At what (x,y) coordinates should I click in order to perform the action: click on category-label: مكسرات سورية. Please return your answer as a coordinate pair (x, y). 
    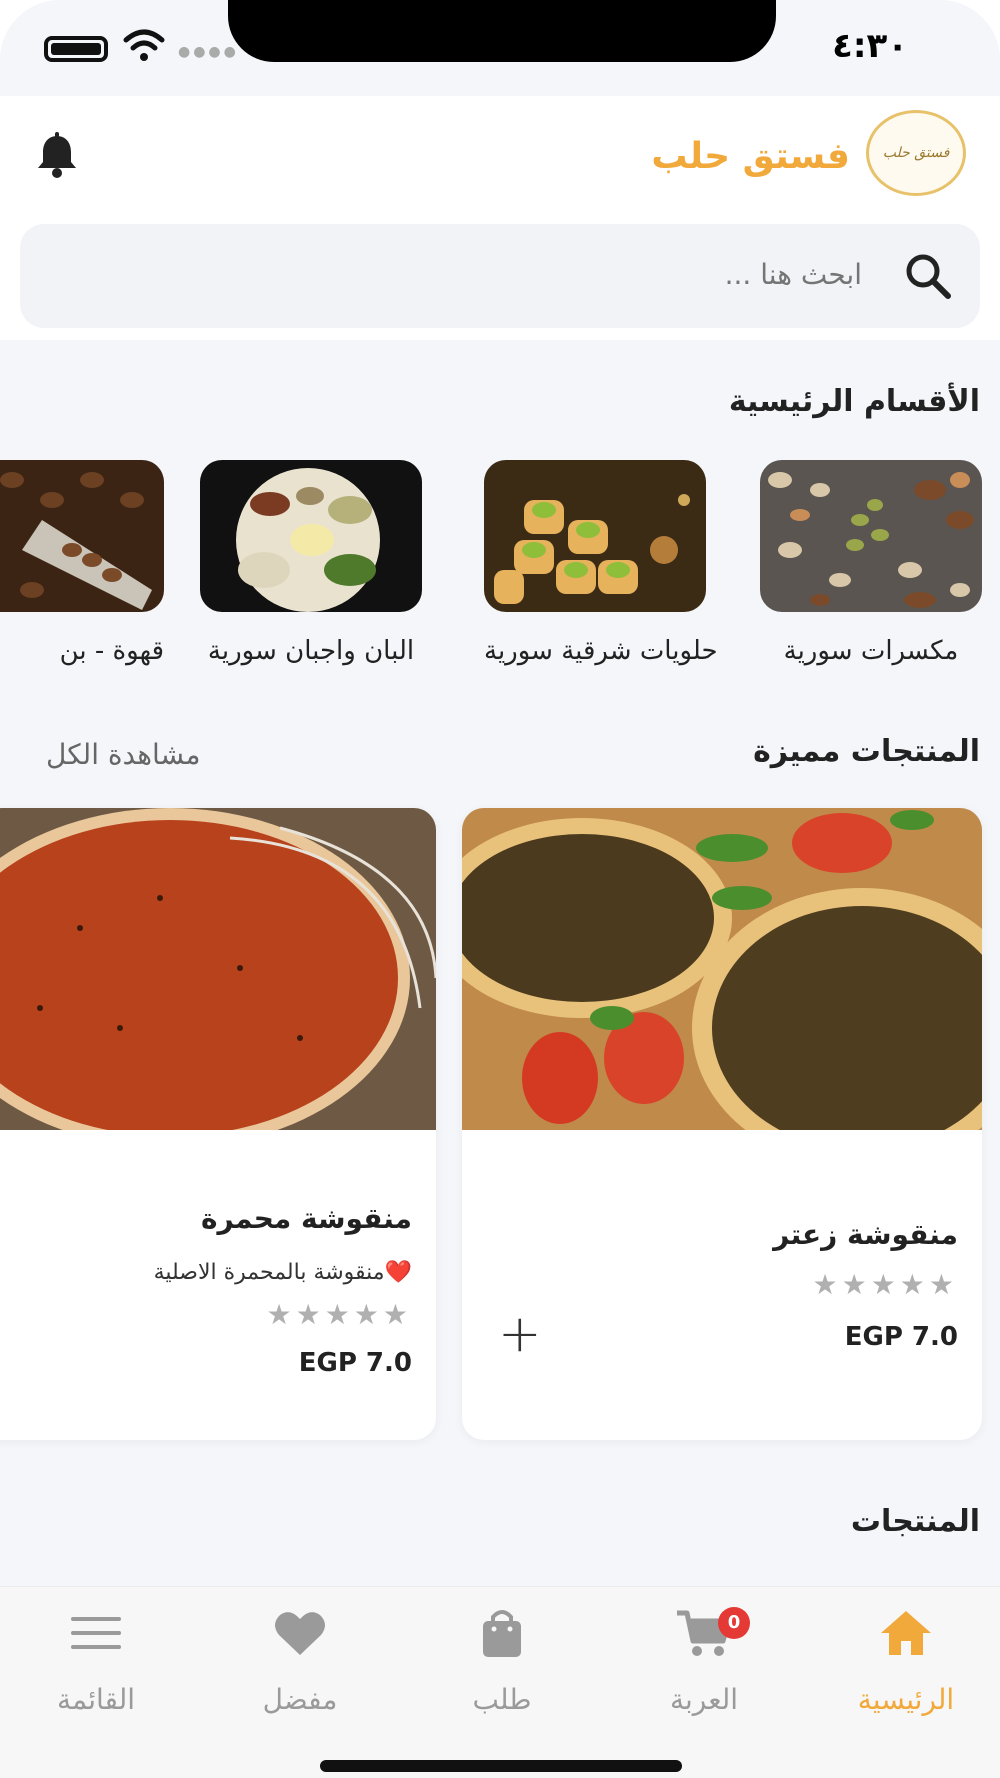
    Looking at the image, I should click on (871, 651).